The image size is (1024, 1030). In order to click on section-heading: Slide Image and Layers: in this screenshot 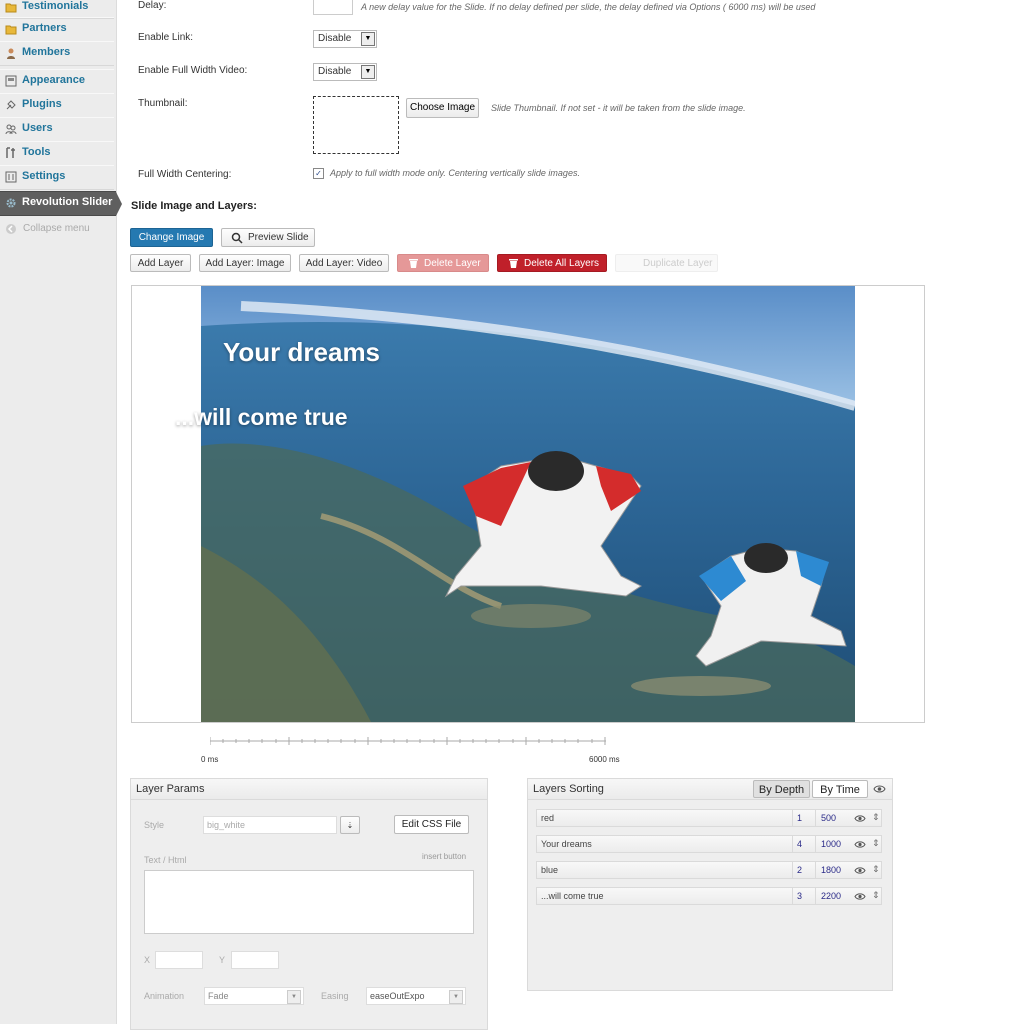, I will do `click(194, 206)`.